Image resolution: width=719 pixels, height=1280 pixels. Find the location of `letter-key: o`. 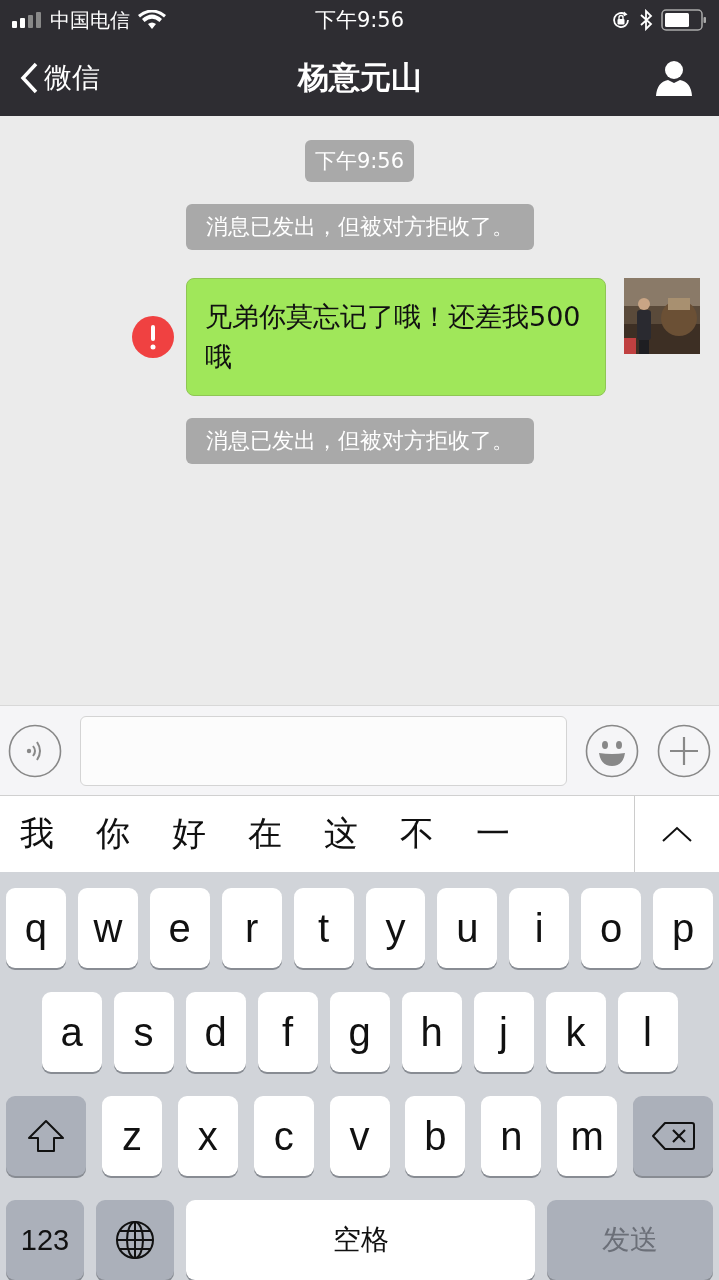

letter-key: o is located at coordinates (611, 928).